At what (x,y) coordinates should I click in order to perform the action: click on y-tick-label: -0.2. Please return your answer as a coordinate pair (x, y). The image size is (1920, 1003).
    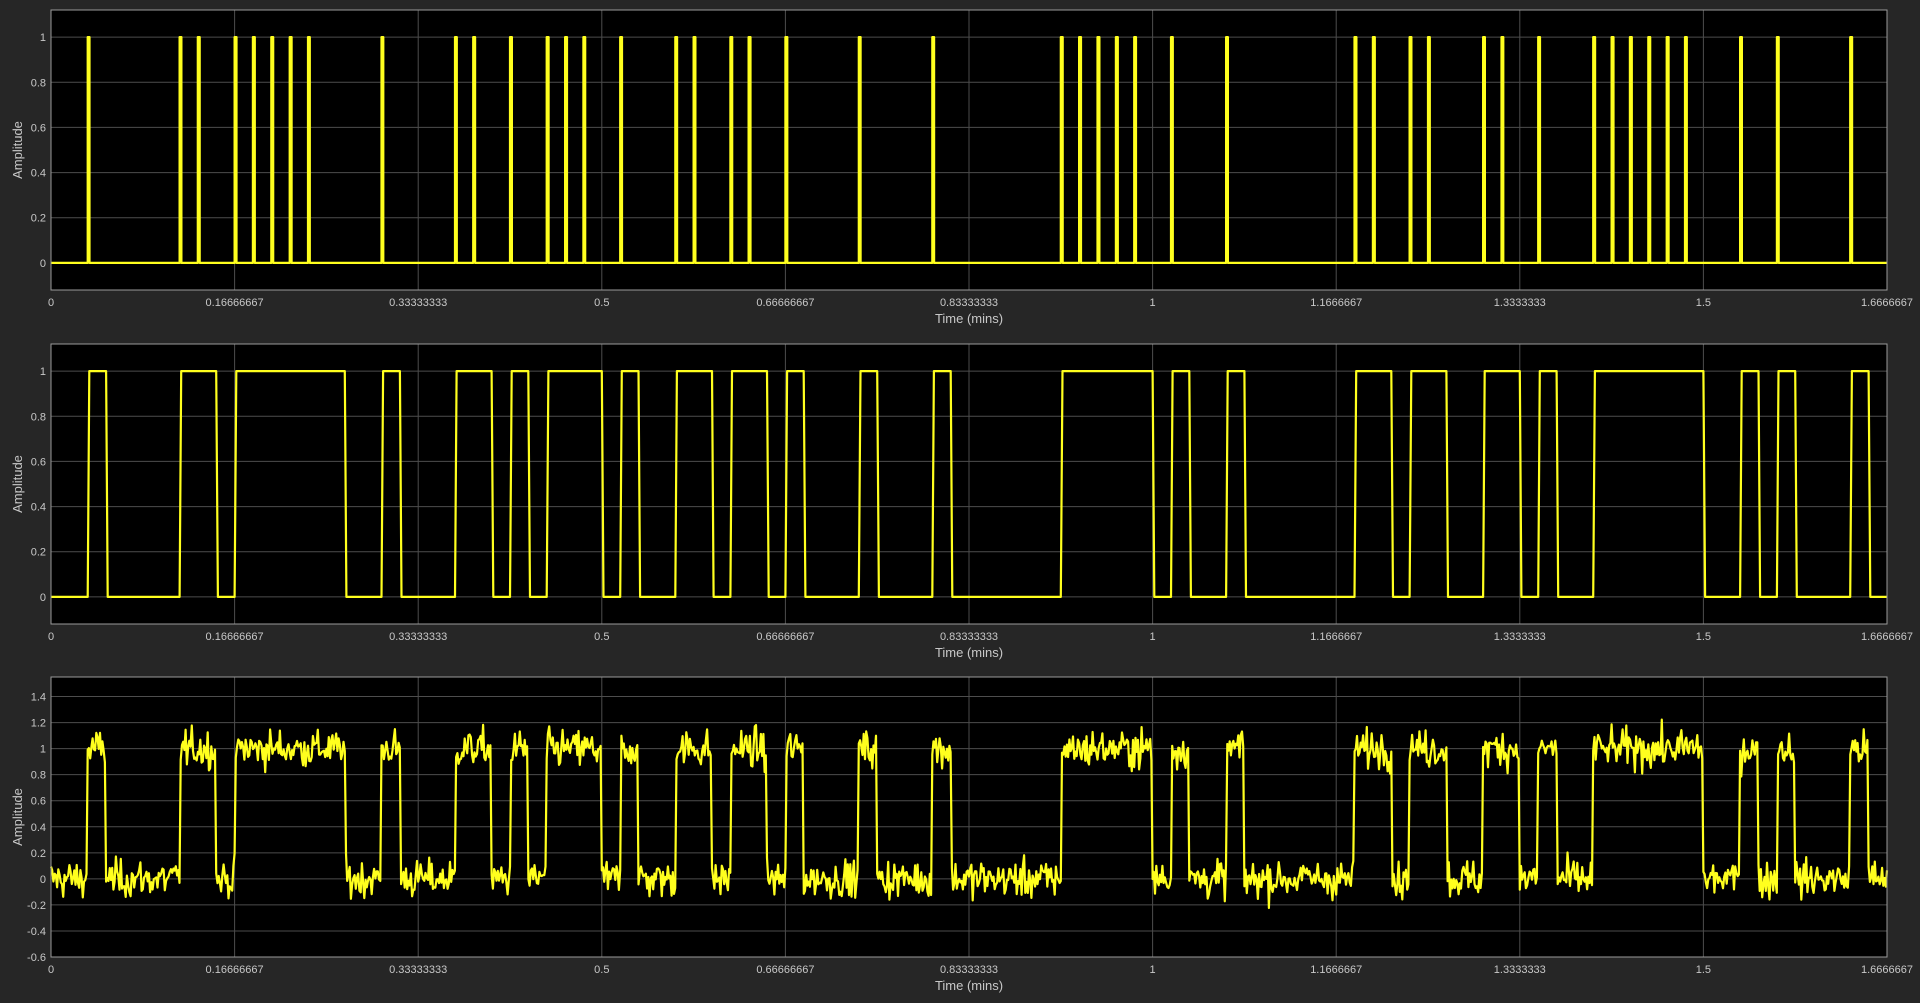
    Looking at the image, I should click on (36, 906).